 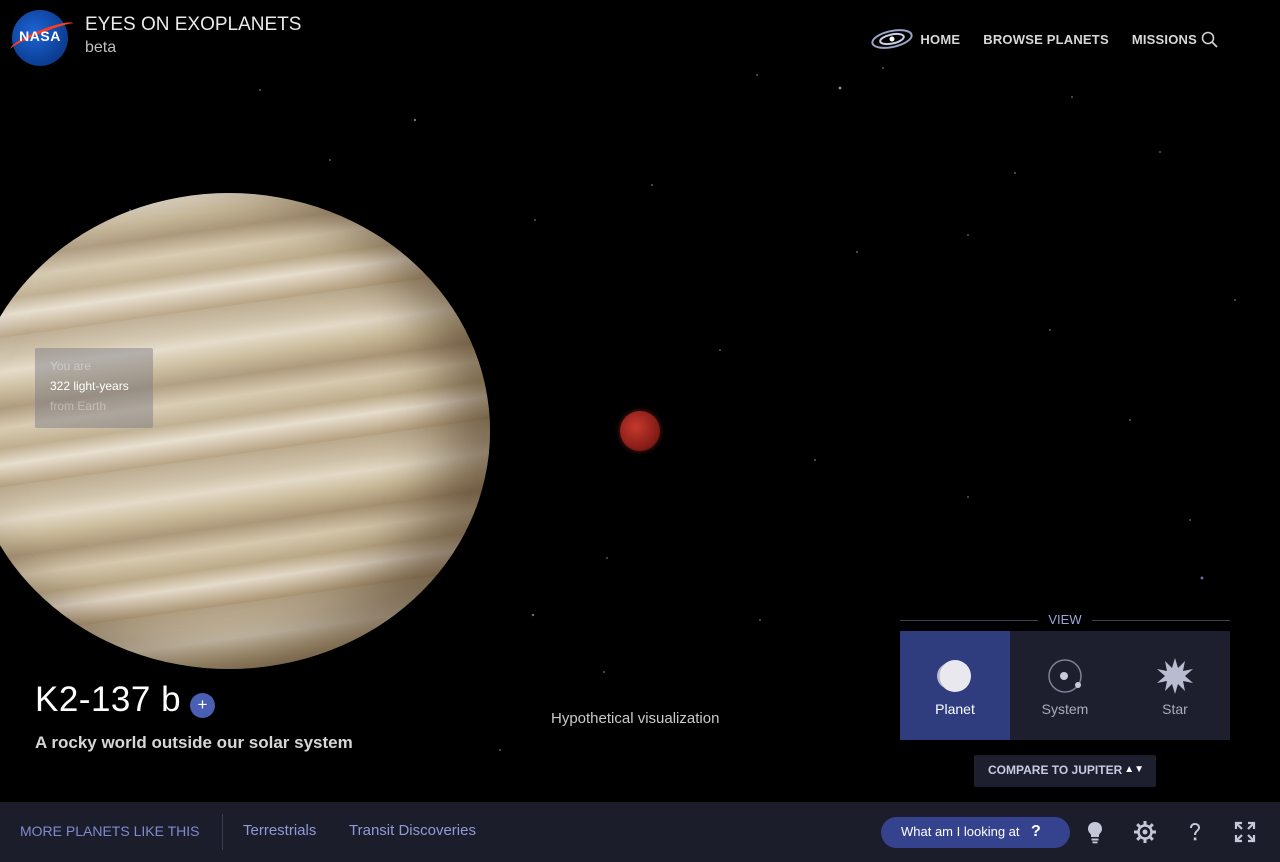 I want to click on view-star-button: Star, so click(x=1175, y=685).